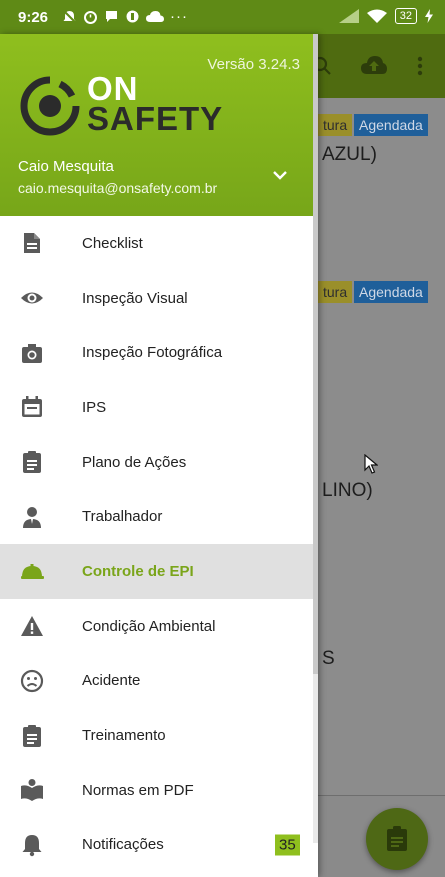 Image resolution: width=445 pixels, height=877 pixels. I want to click on status-bar: 9:26 ··· 32, so click(222, 17).